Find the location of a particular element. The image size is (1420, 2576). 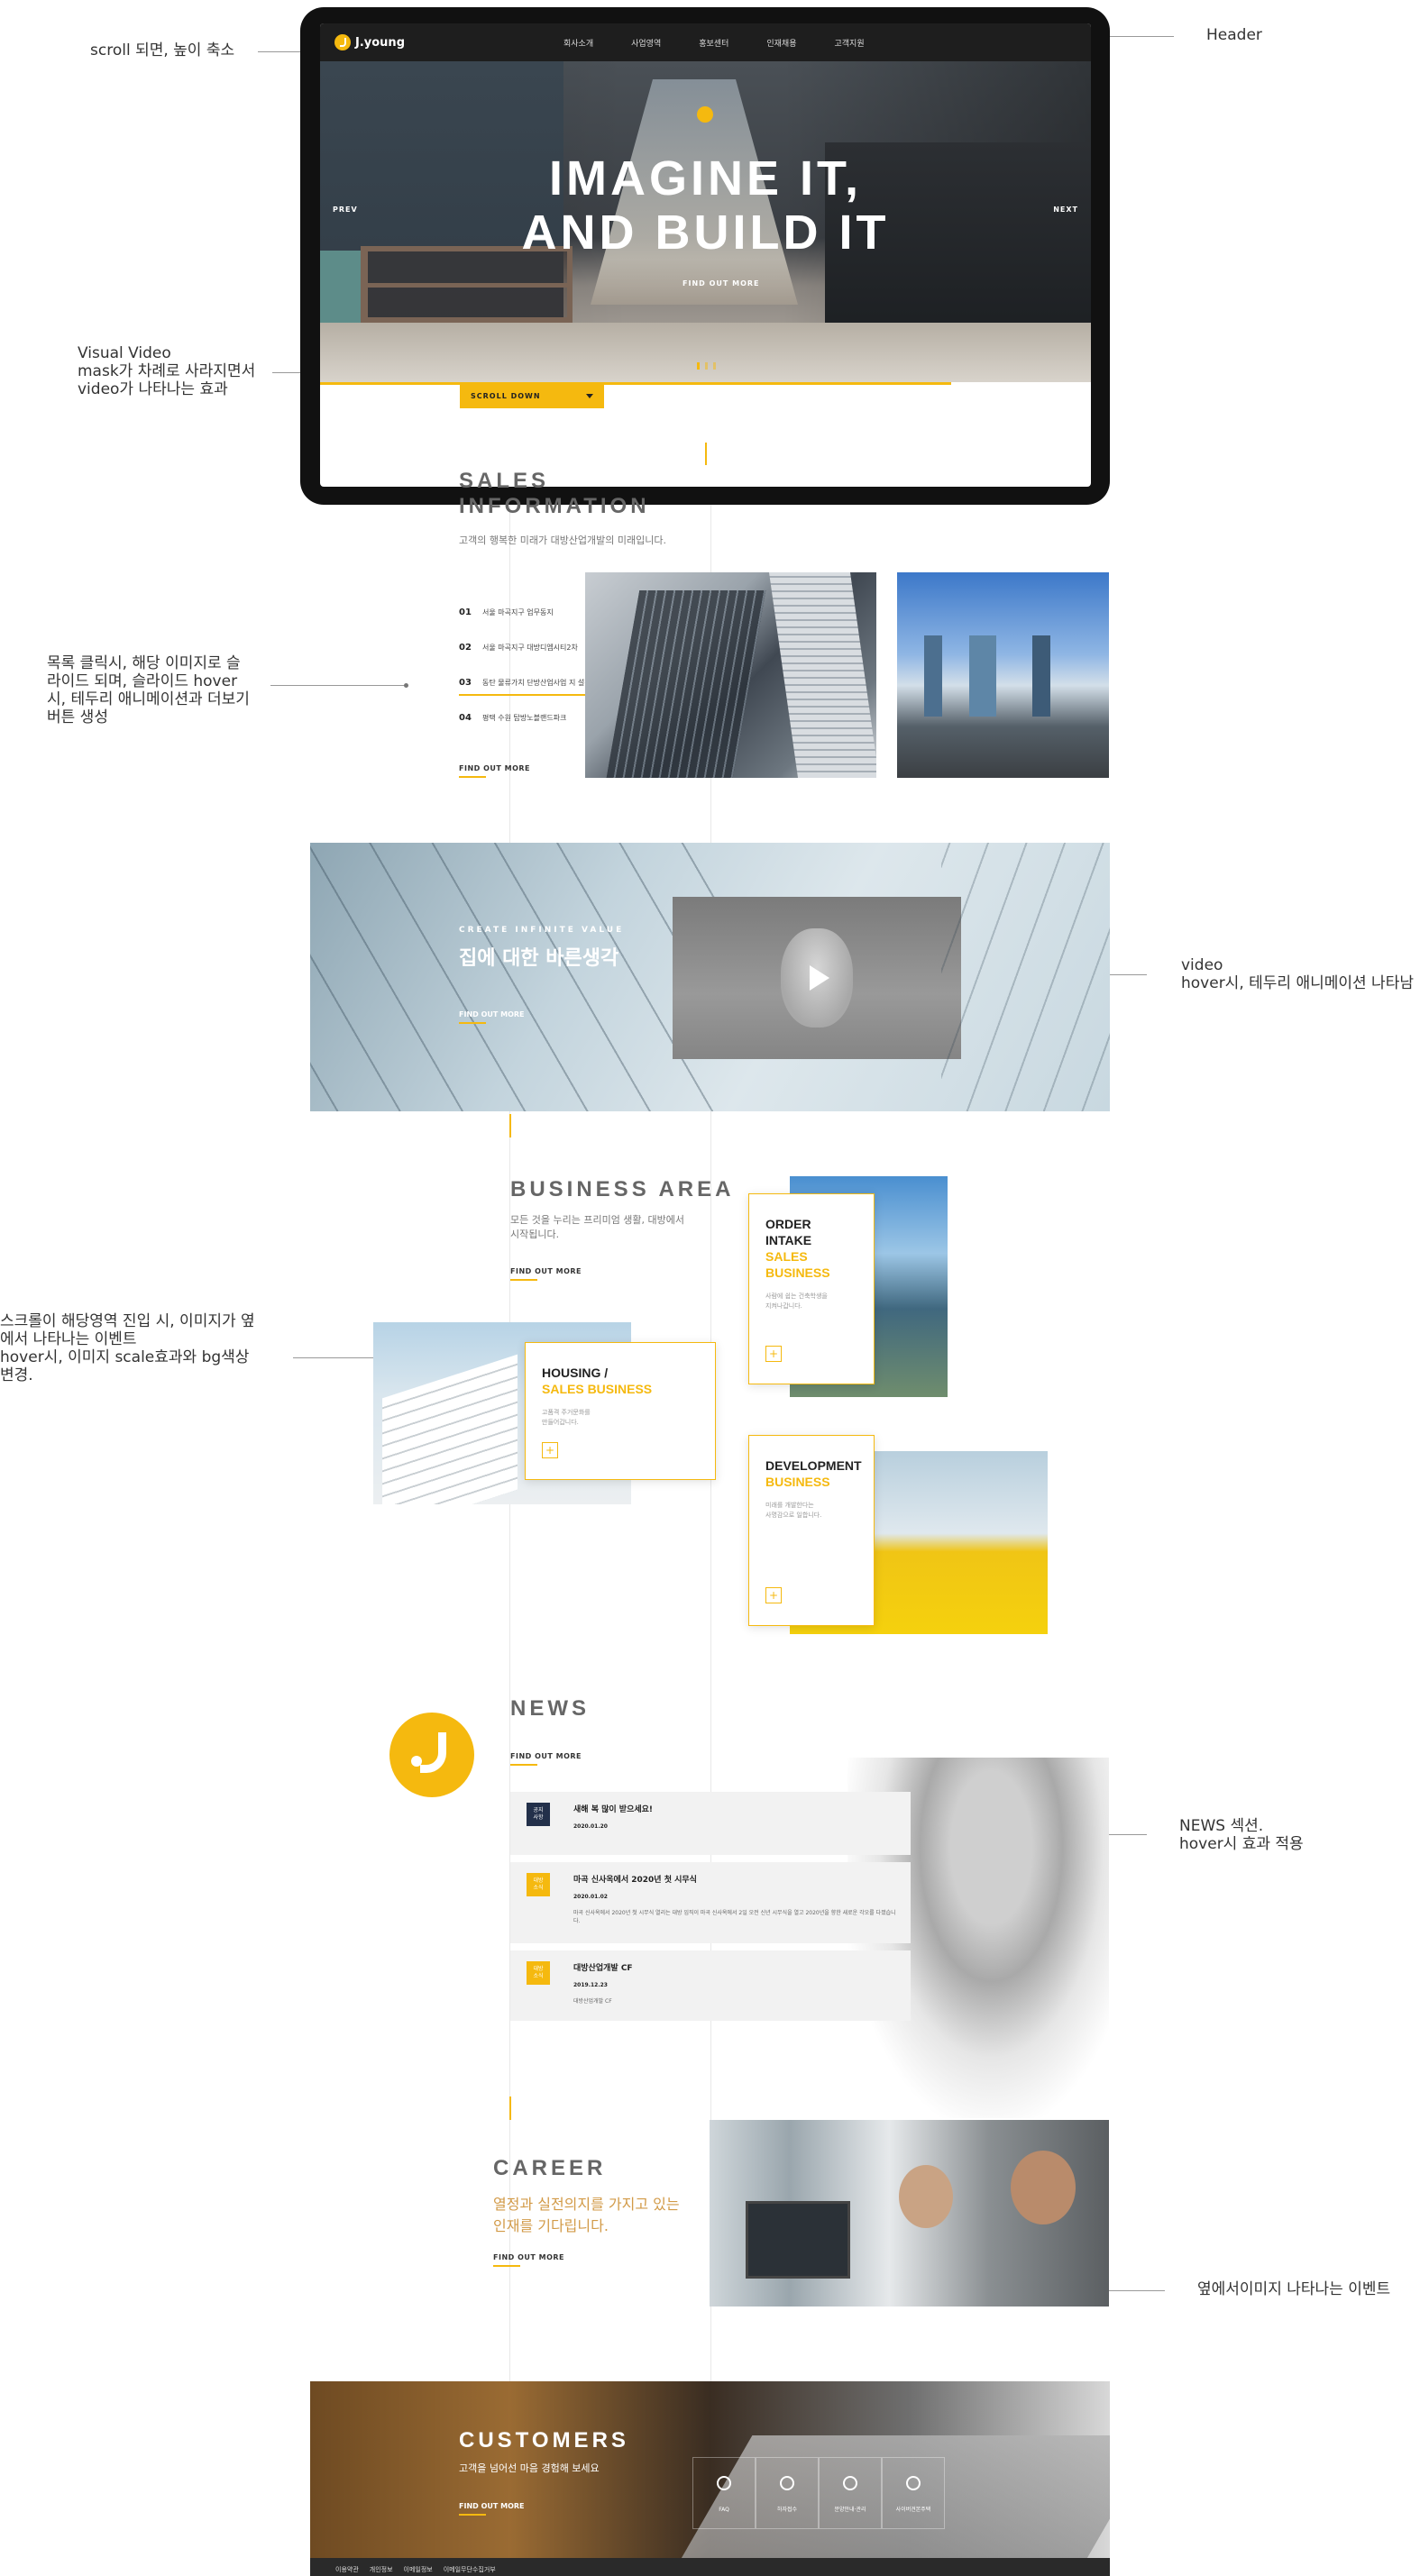

annotation-header: Header is located at coordinates (1234, 35).